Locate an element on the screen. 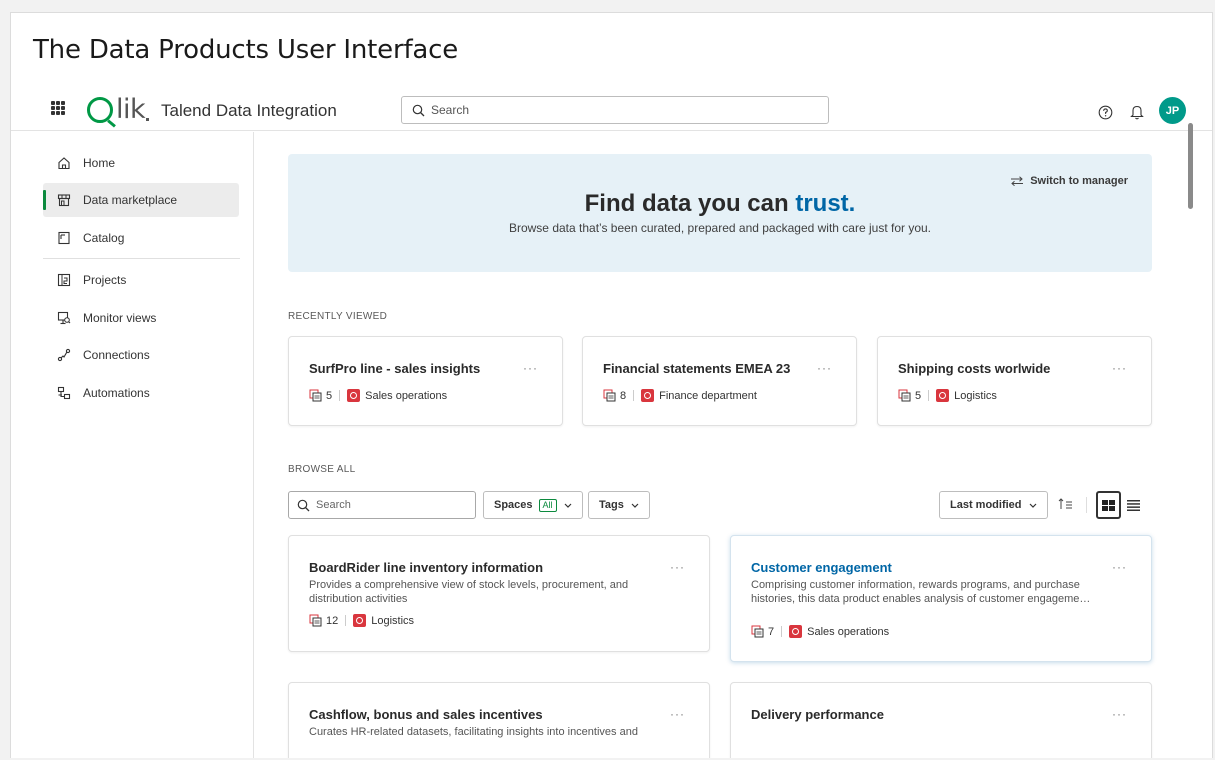 The height and width of the screenshot is (760, 1215). qlik-logo: lik is located at coordinates (118, 107).